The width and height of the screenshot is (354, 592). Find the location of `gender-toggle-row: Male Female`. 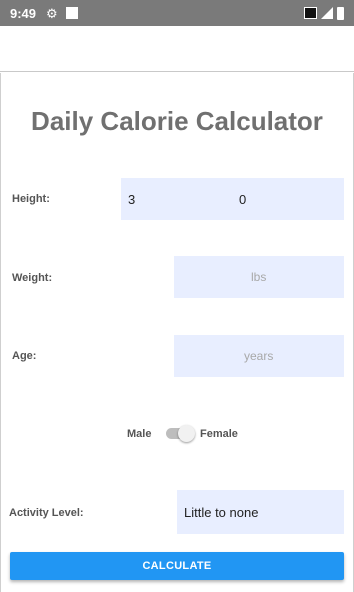

gender-toggle-row: Male Female is located at coordinates (177, 434).